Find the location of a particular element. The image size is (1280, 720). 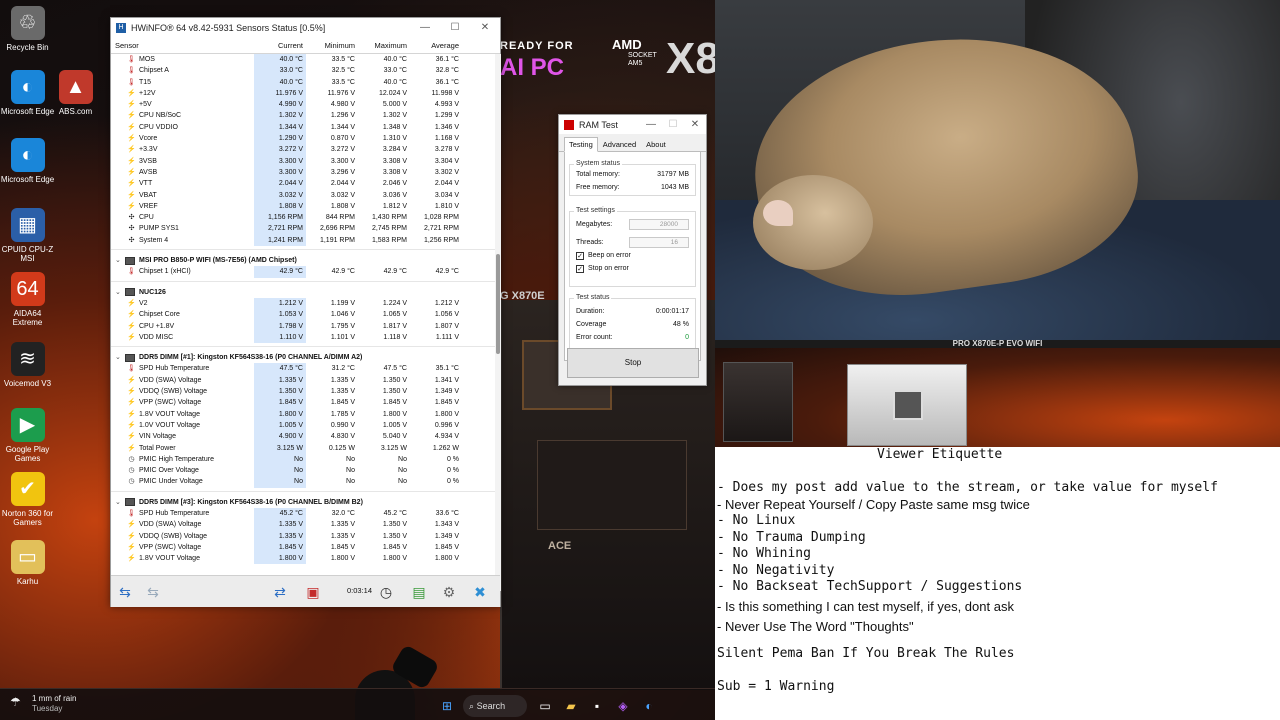

sensor-row: ⚡ CPU +1.8V 1.798 V 1.795 V 1.817 V 1.807 V is located at coordinates (303, 326).